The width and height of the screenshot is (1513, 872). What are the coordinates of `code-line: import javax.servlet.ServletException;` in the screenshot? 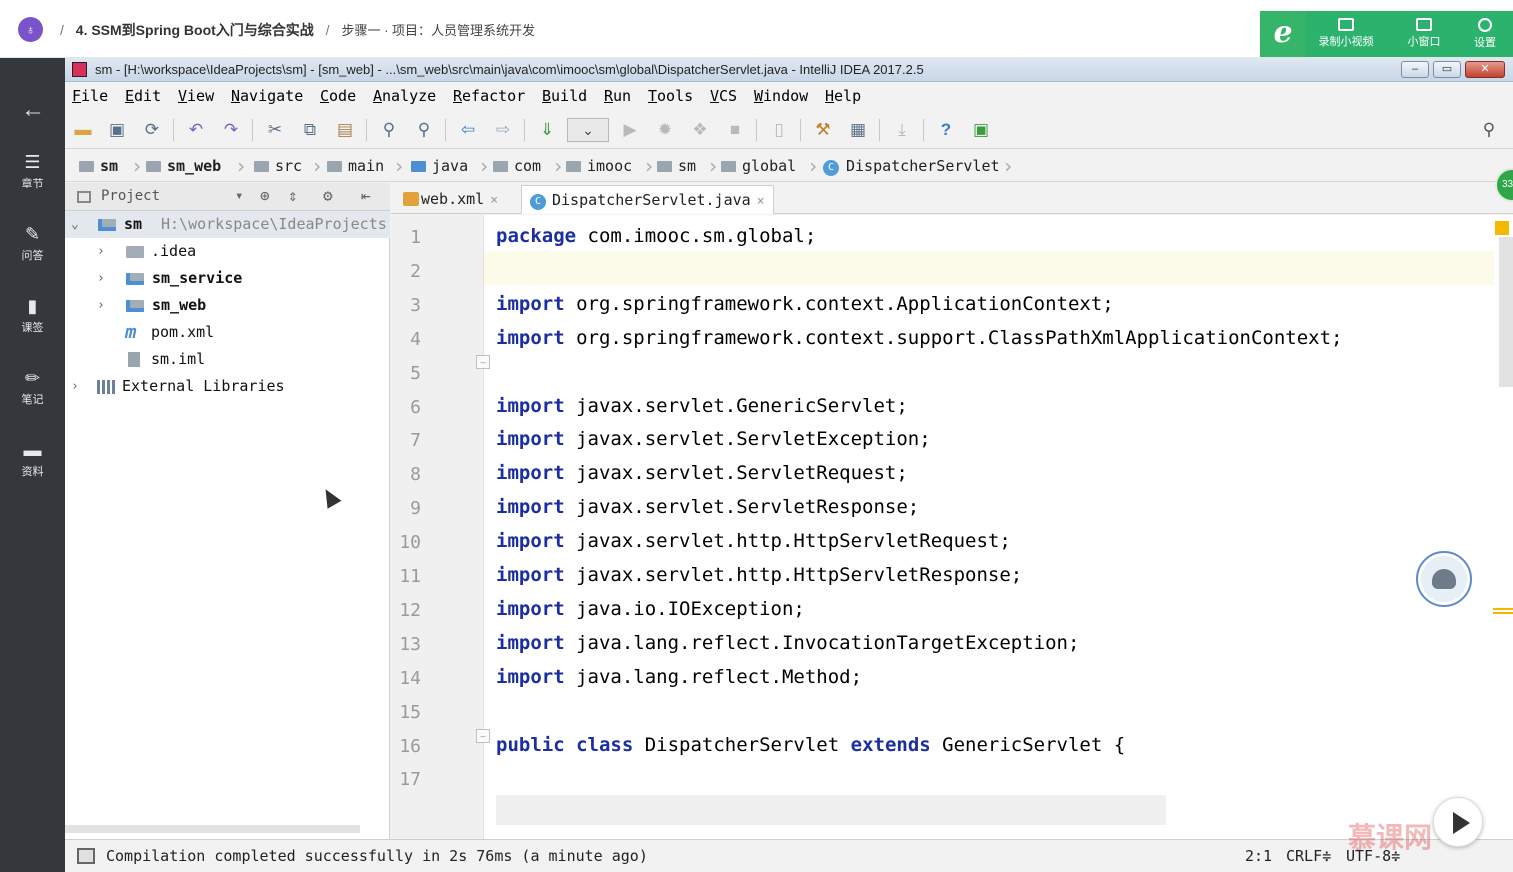 It's located at (713, 439).